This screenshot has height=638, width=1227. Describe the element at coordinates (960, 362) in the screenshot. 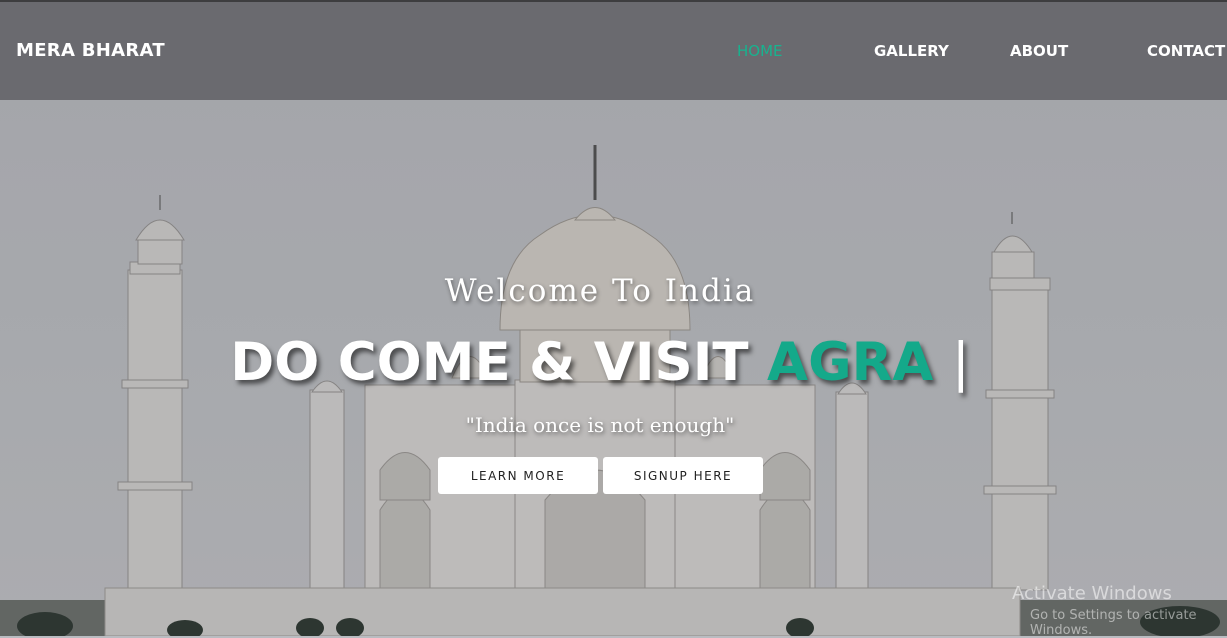

I see `typing-cursor: |` at that location.